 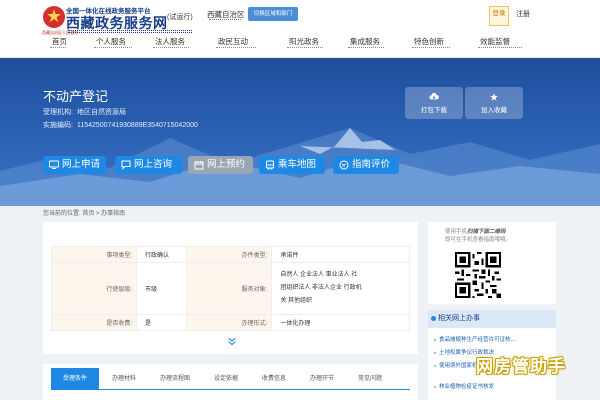 What do you see at coordinates (370, 378) in the screenshot?
I see `tab-faq: 常见问题` at bounding box center [370, 378].